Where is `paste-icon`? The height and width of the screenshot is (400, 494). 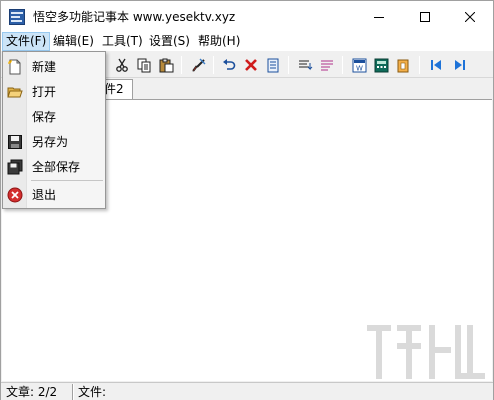
paste-icon is located at coordinates (166, 65).